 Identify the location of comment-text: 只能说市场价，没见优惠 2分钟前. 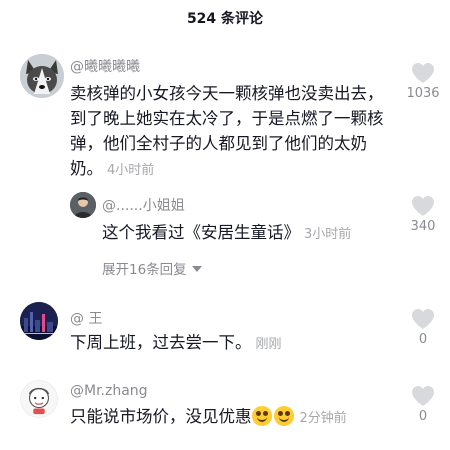
(235, 417).